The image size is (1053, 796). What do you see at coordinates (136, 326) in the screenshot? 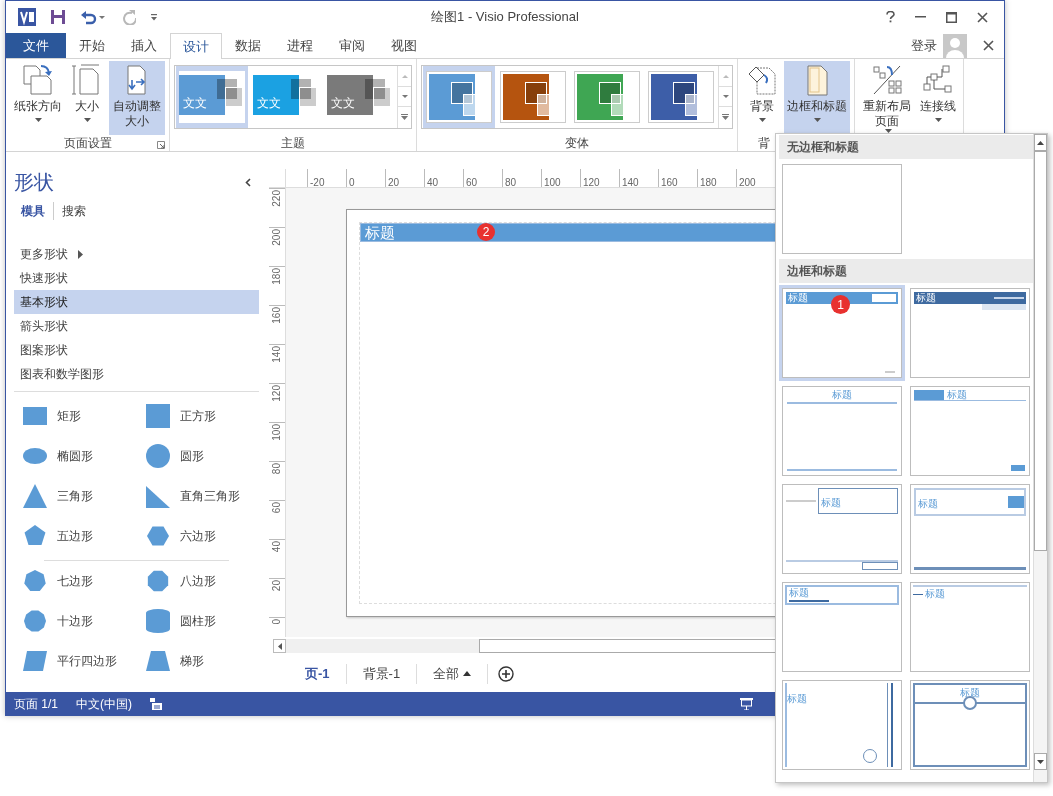
I see `stencil-item: 箭头形状` at bounding box center [136, 326].